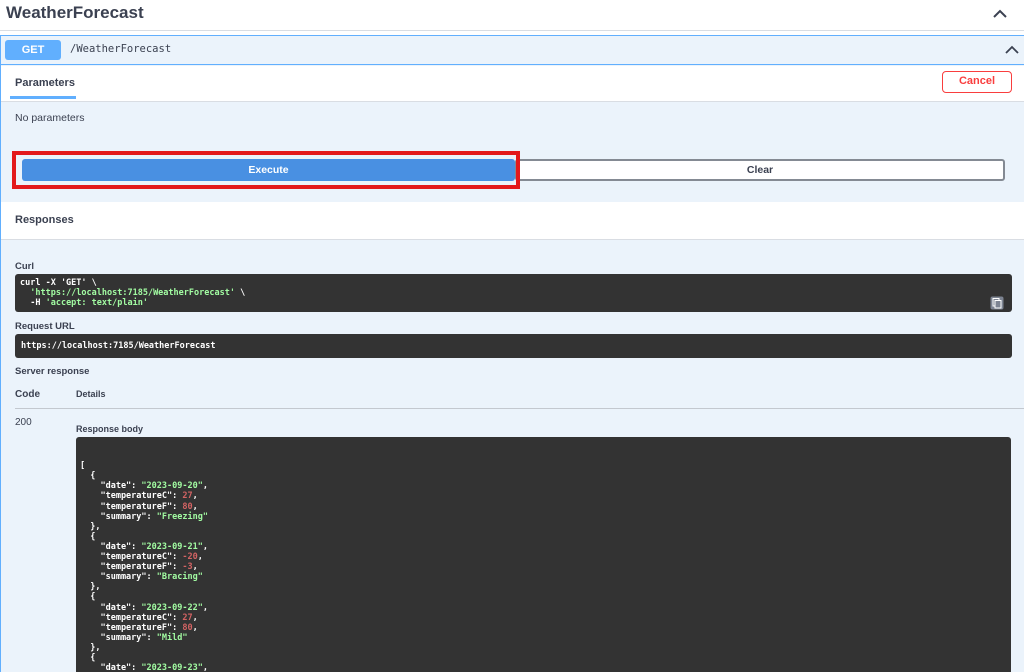 The image size is (1024, 672). Describe the element at coordinates (132, 293) in the screenshot. I see `curl-url: 'https://localhost:7185/WeatherForecast'` at that location.